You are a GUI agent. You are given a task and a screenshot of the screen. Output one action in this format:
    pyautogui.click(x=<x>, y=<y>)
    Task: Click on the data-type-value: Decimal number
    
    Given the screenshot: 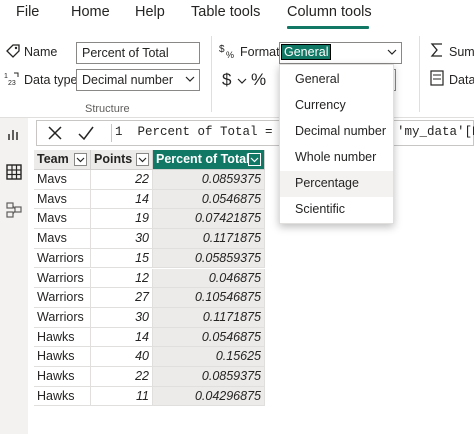 What is the action you would take?
    pyautogui.click(x=128, y=80)
    